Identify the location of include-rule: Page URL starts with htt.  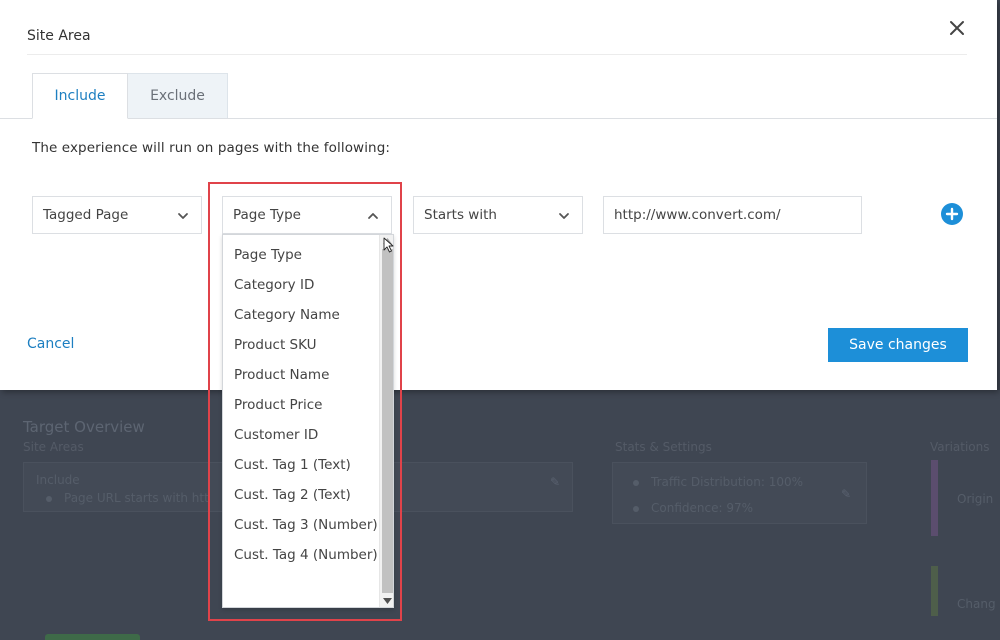
(127, 498).